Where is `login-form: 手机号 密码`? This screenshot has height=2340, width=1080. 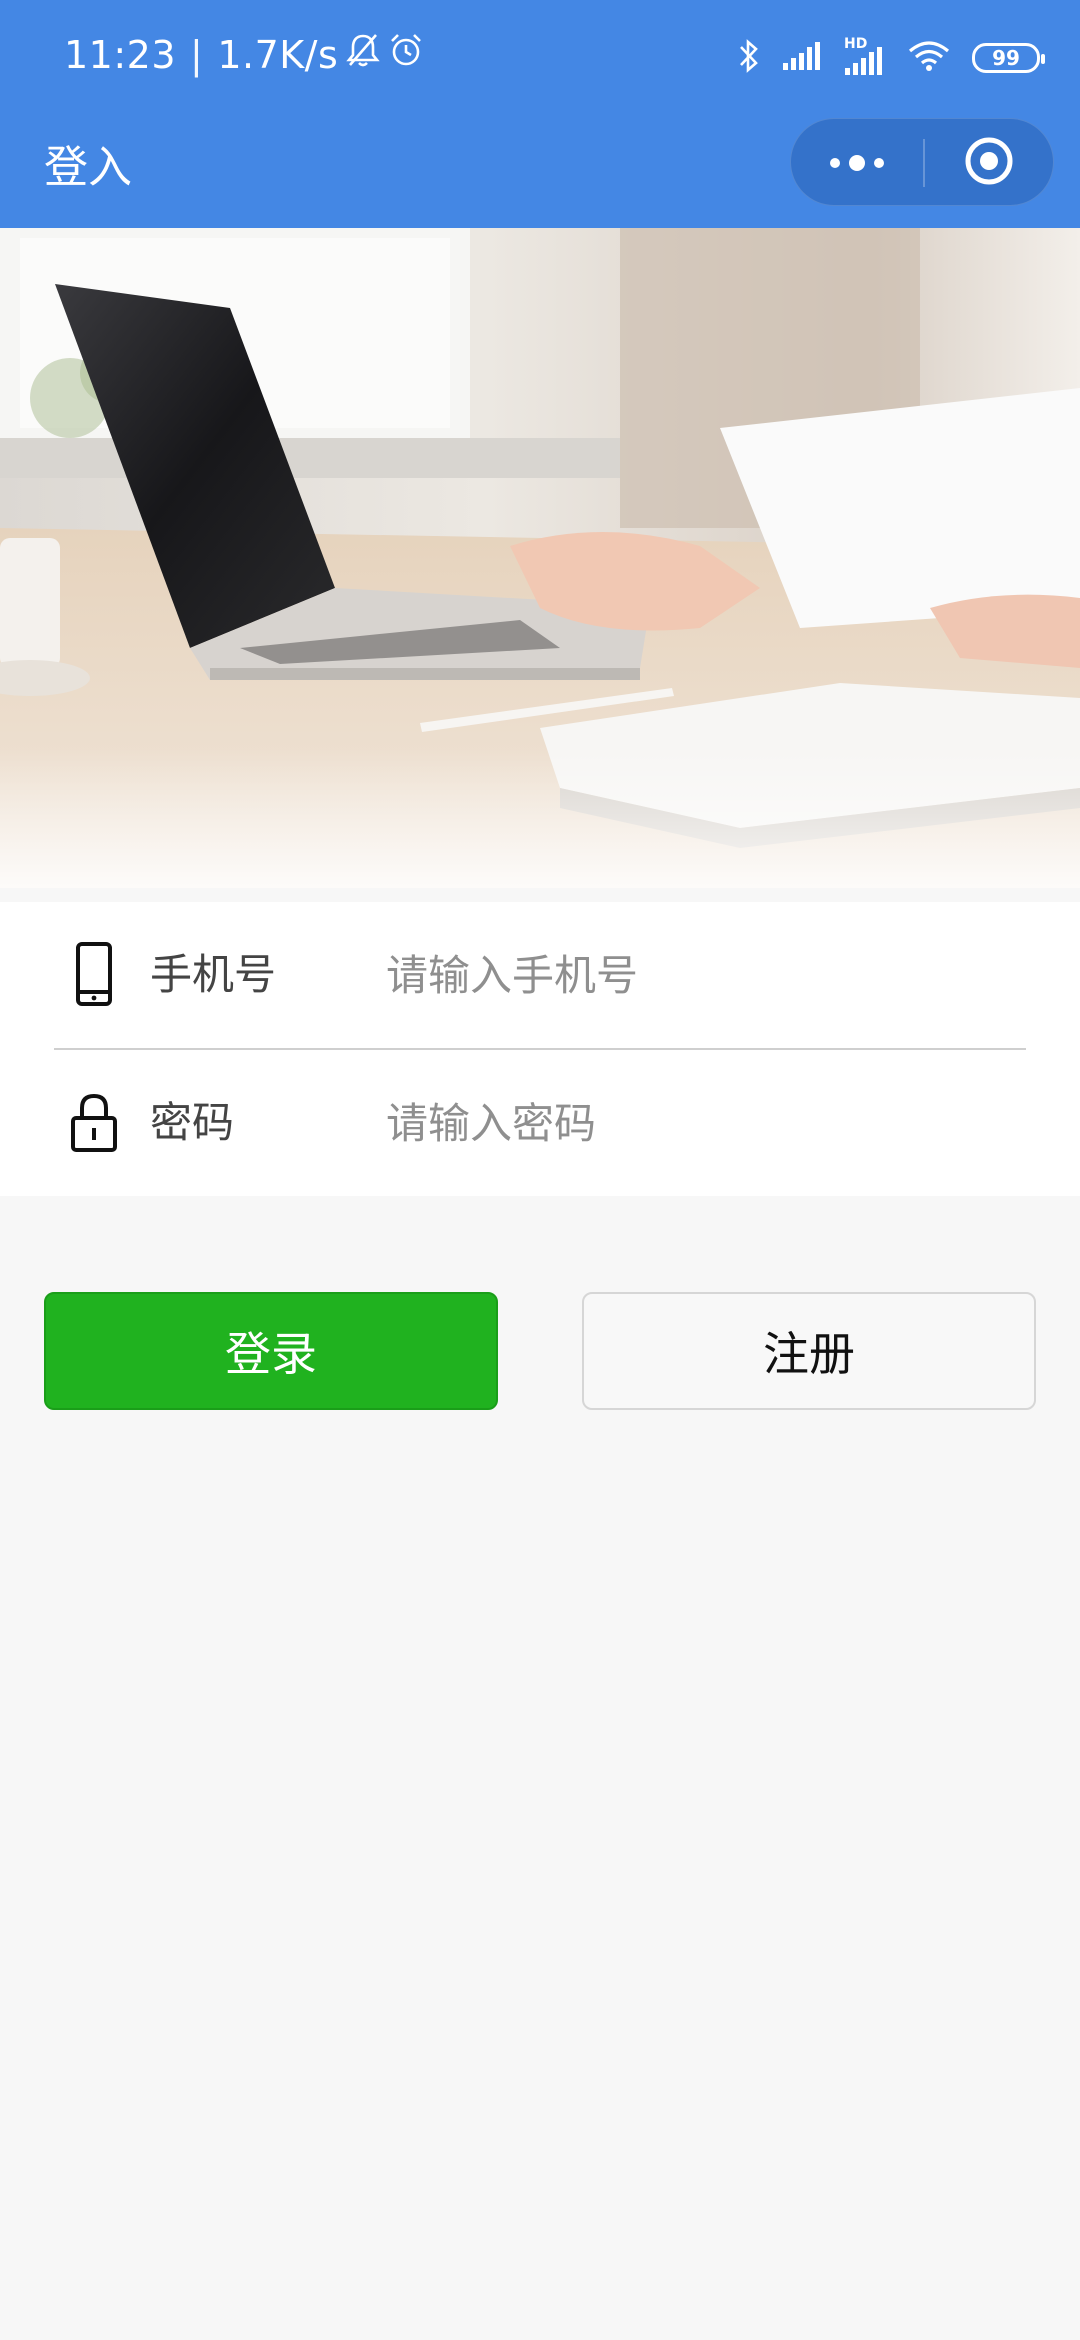
login-form: 手机号 密码 is located at coordinates (540, 1049).